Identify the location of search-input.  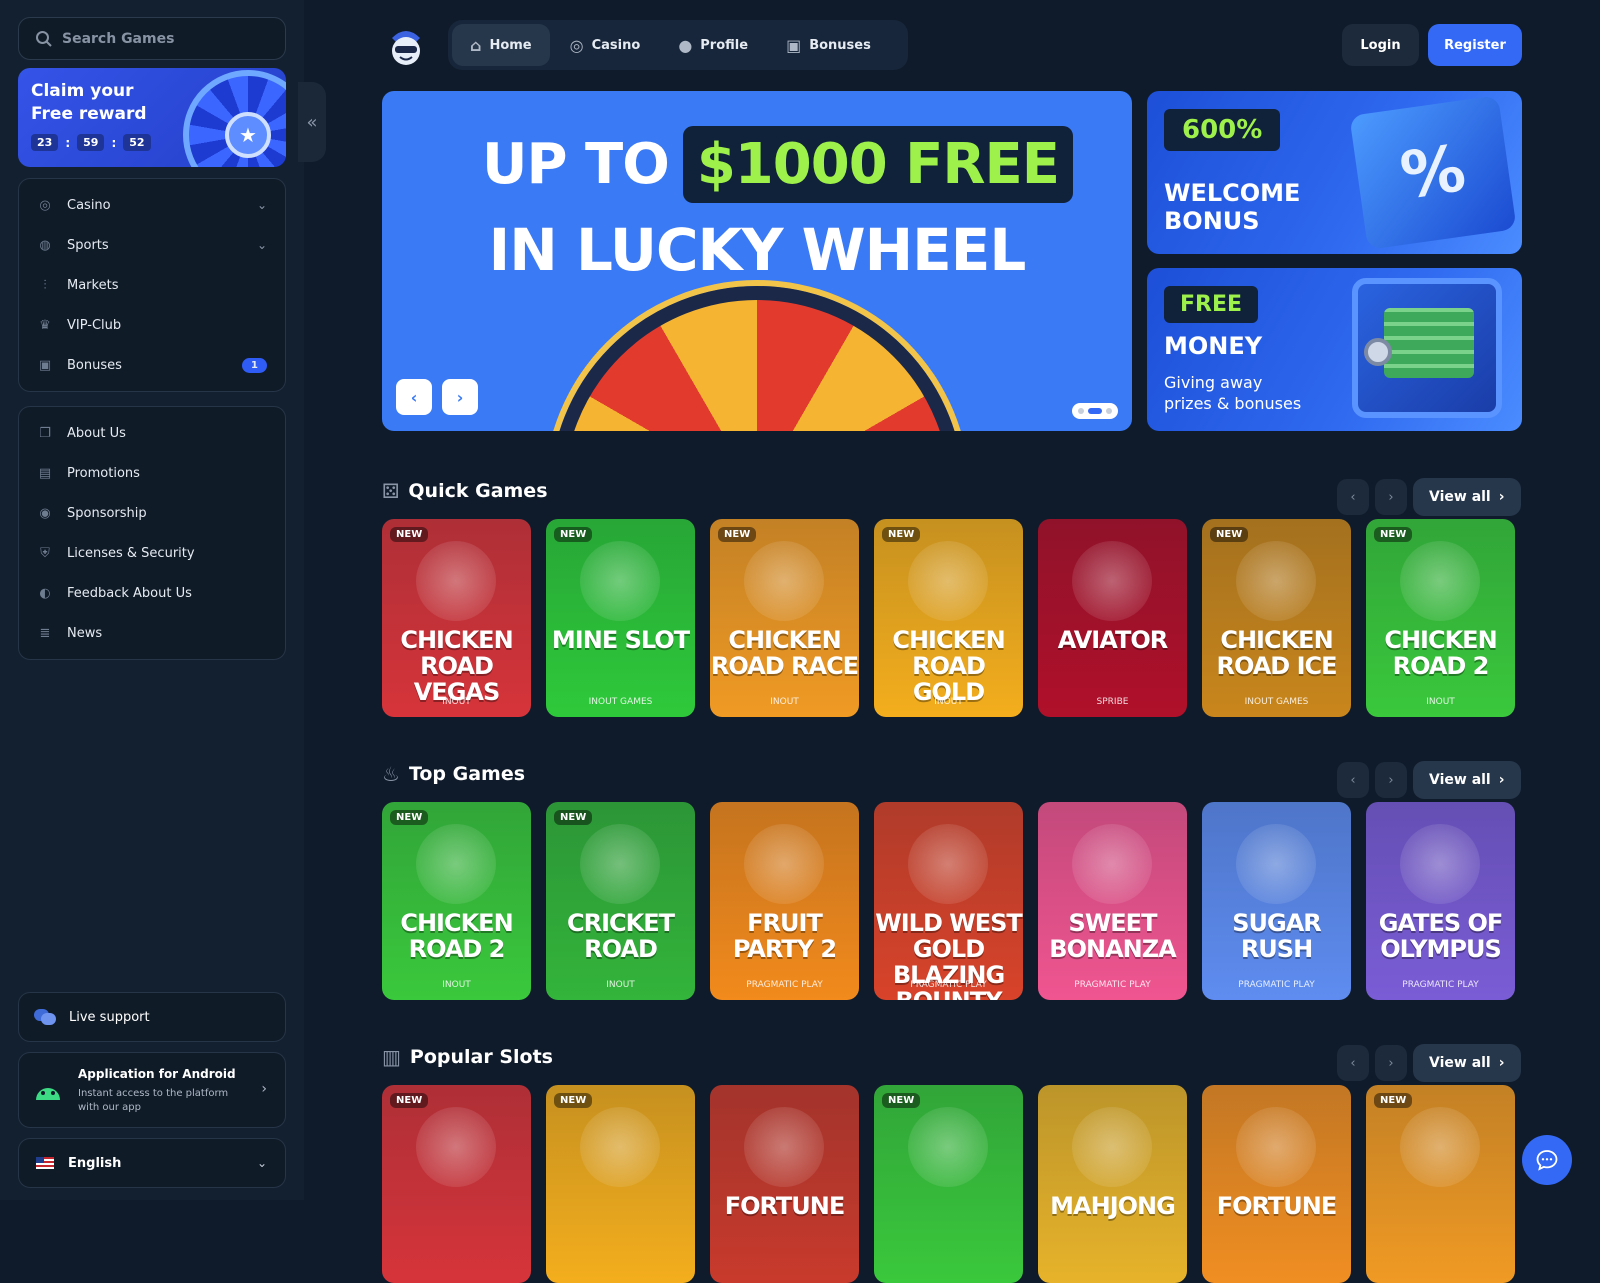
(162, 38).